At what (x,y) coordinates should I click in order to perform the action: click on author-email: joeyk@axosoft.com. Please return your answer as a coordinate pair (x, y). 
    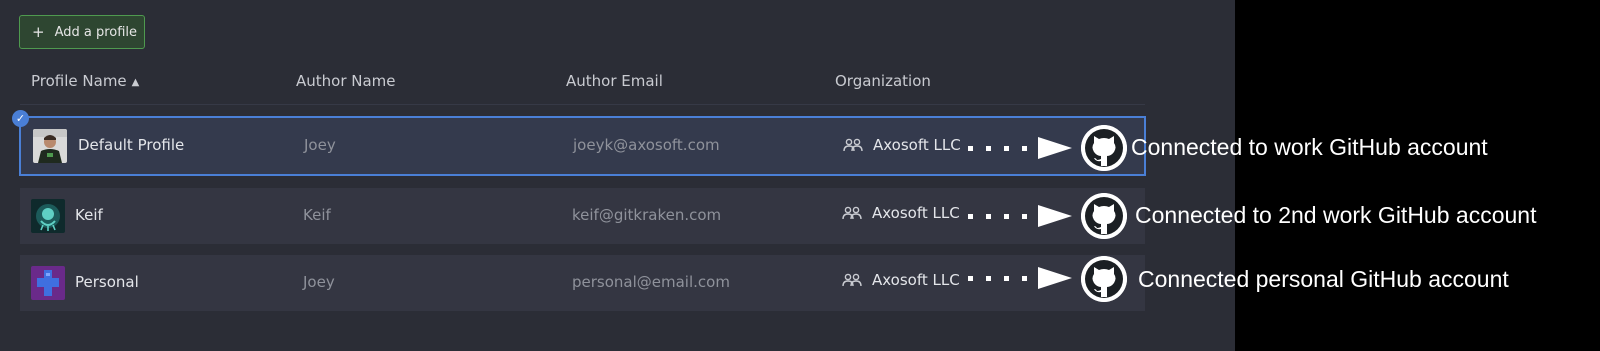
    Looking at the image, I should click on (646, 145).